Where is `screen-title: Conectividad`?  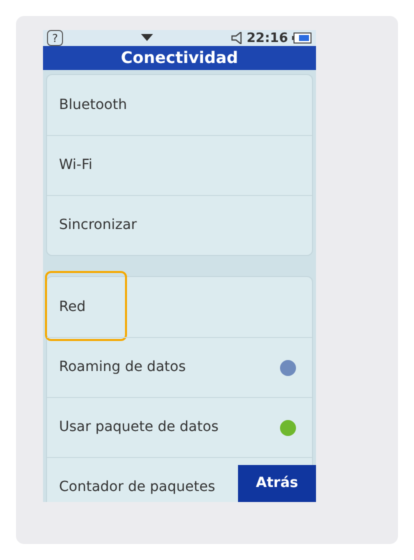 screen-title: Conectividad is located at coordinates (179, 58).